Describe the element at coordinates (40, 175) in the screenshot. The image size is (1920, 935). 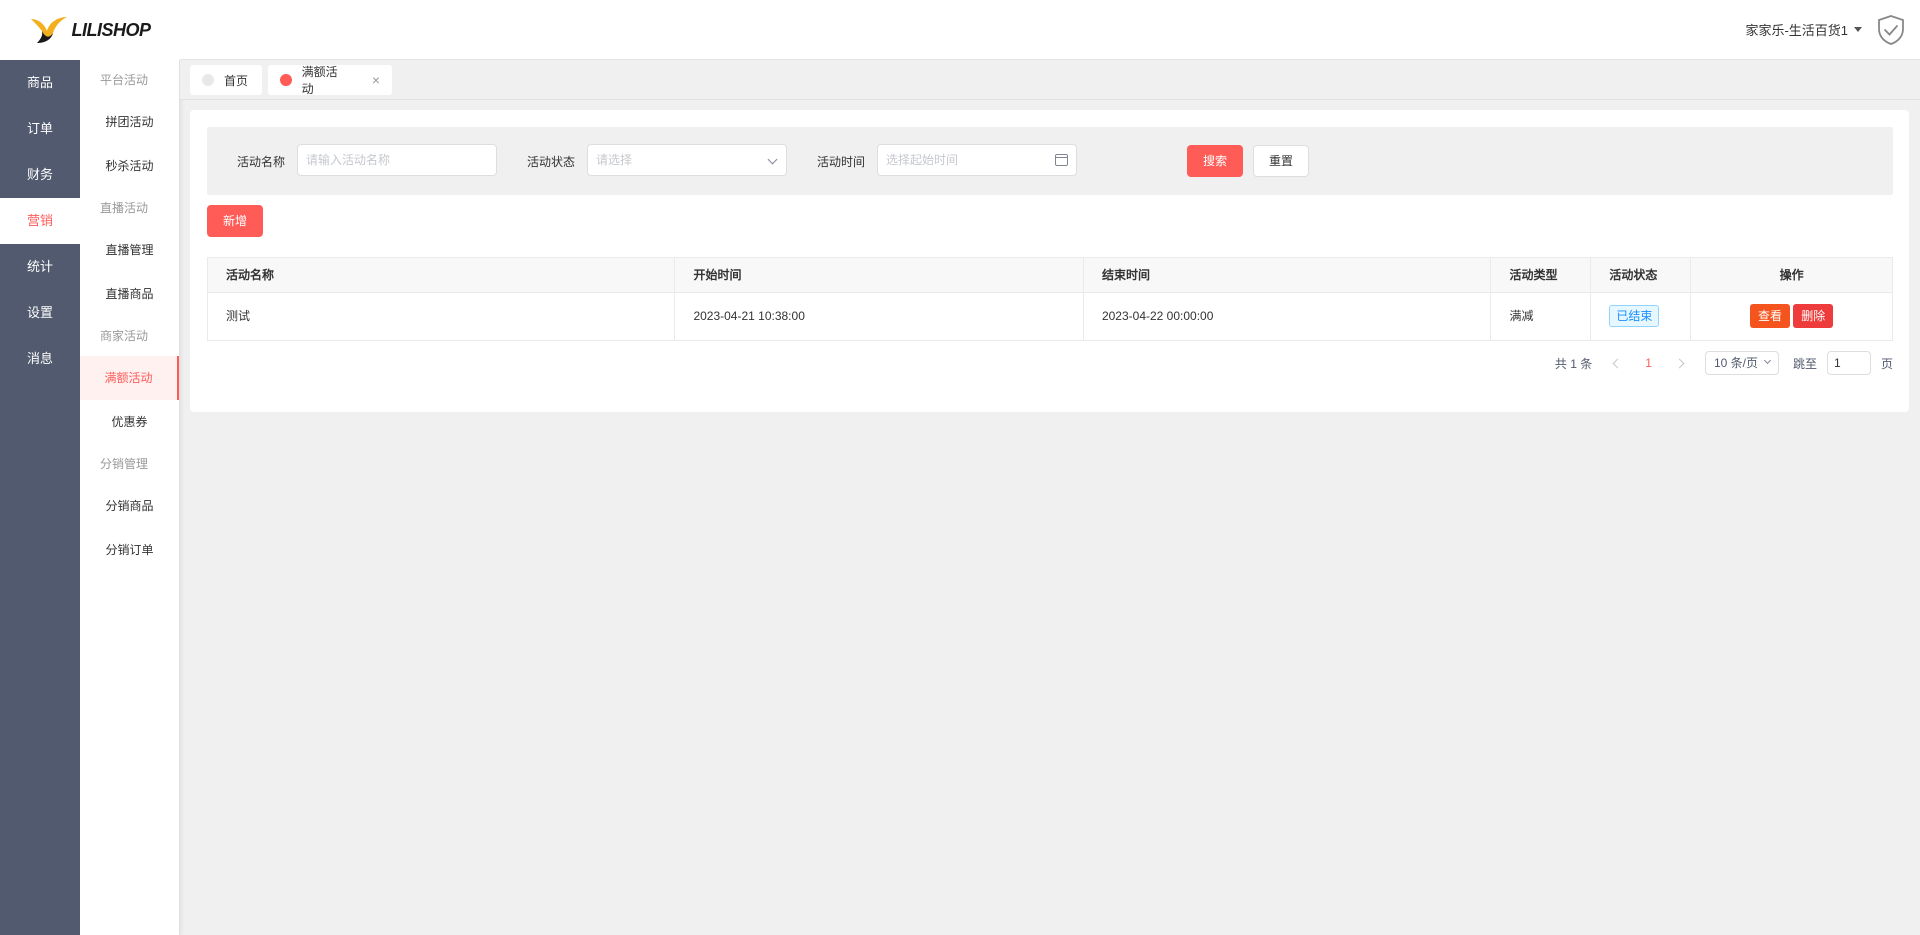
I see `nav-item-finance: 财务` at that location.